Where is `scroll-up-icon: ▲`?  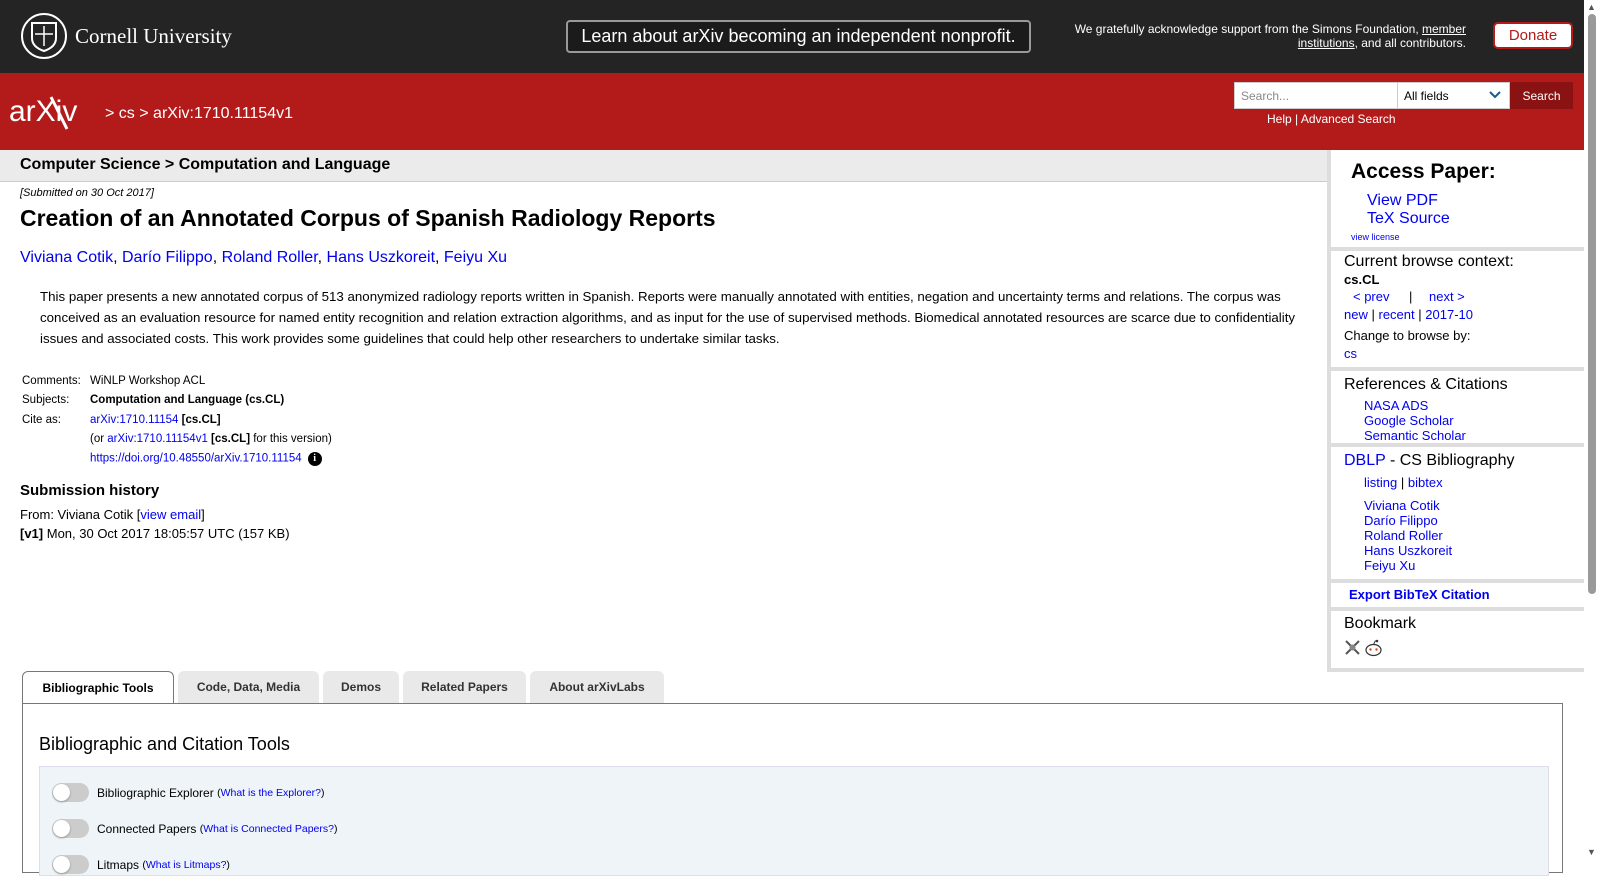 scroll-up-icon: ▲ is located at coordinates (1591, 7).